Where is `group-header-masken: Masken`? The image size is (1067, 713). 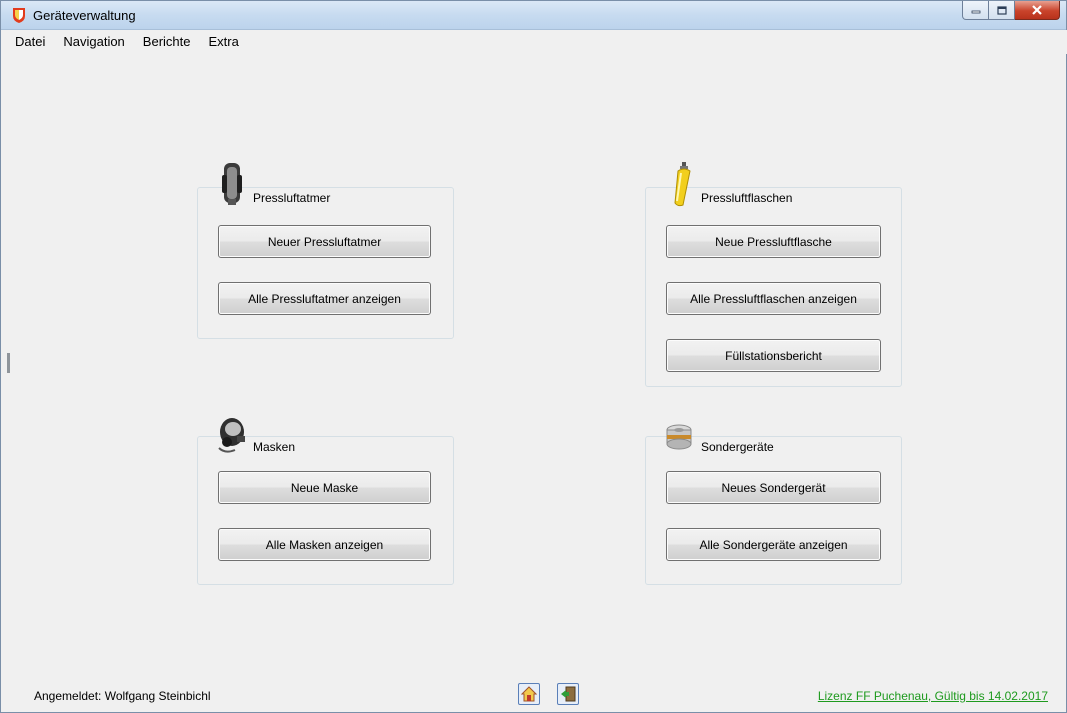 group-header-masken: Masken is located at coordinates (256, 433).